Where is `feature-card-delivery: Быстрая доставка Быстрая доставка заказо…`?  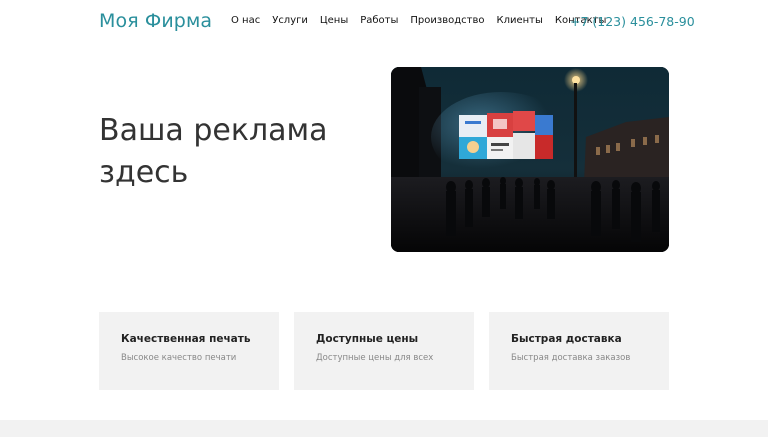
feature-card-delivery: Быстрая доставка Быстрая доставка заказо… is located at coordinates (579, 351).